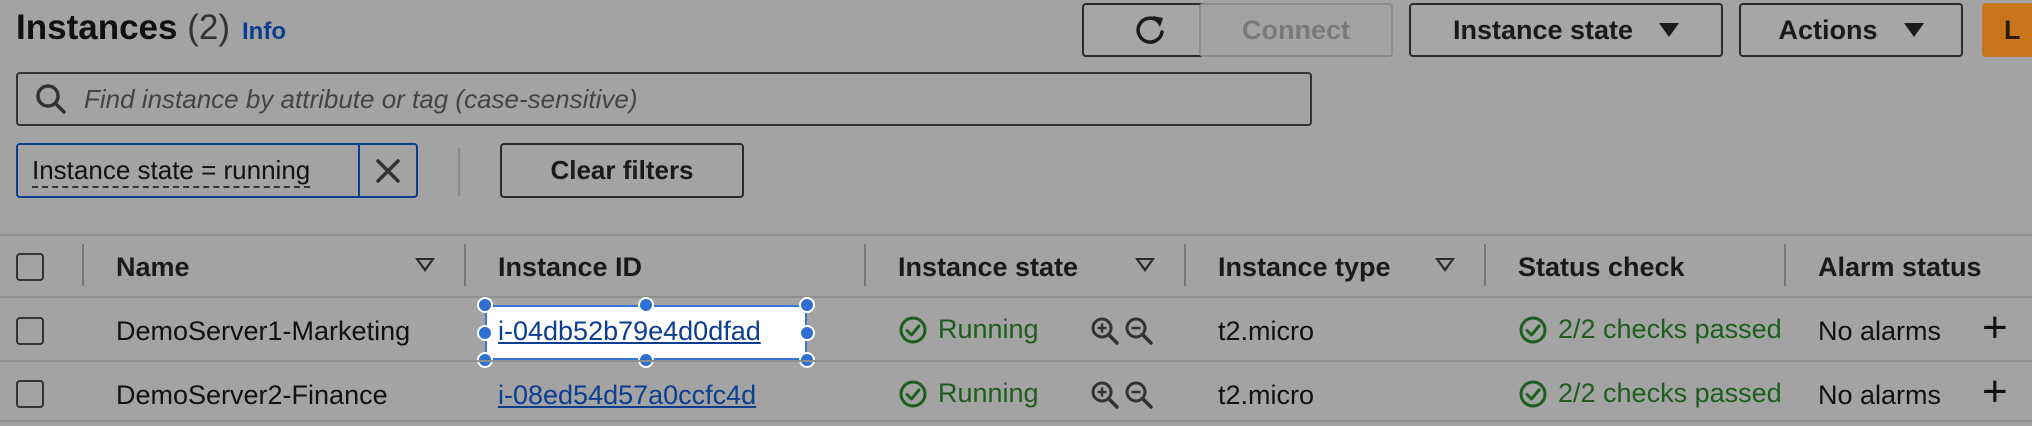  Describe the element at coordinates (1016, 235) in the screenshot. I see `table-top-border` at that location.